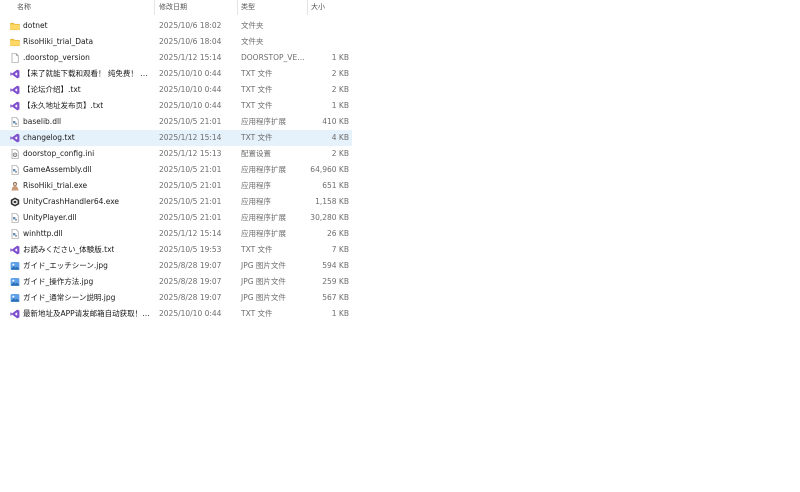 Image resolution: width=800 pixels, height=492 pixels. I want to click on file-name-cell: UnityCrashHandler64.exe, so click(77, 202).